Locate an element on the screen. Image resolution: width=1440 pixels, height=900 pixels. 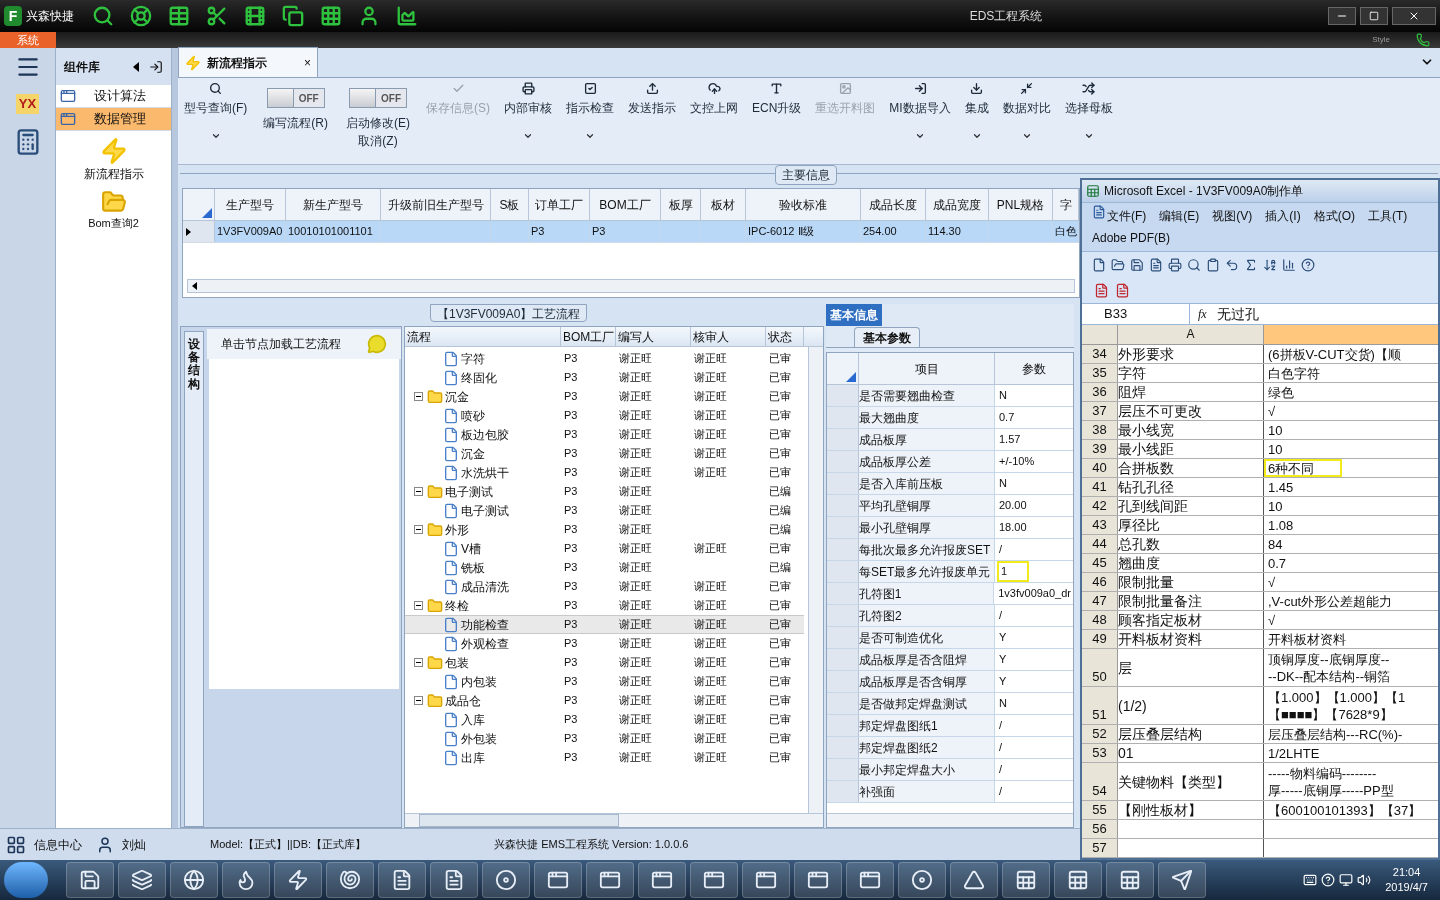
column-header: 状态 is located at coordinates (785, 336).